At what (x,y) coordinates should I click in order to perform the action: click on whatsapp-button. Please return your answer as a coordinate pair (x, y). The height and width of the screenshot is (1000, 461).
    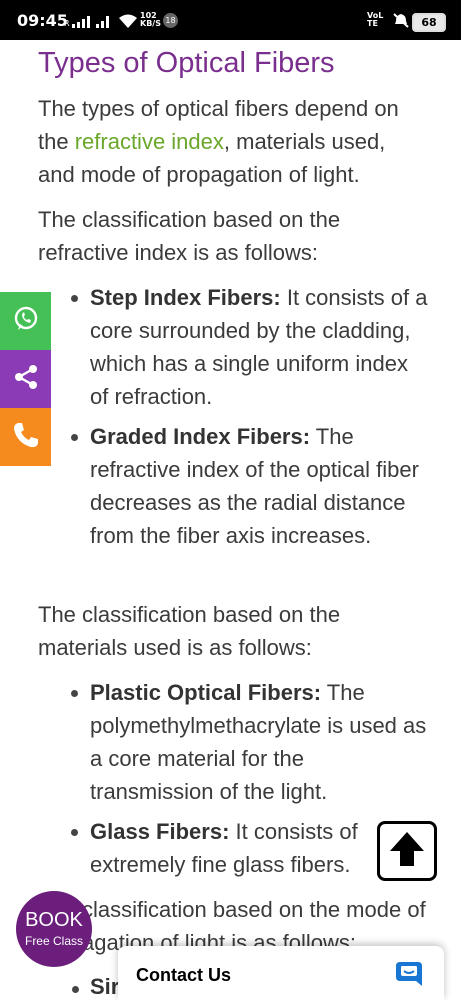
    Looking at the image, I should click on (25, 321).